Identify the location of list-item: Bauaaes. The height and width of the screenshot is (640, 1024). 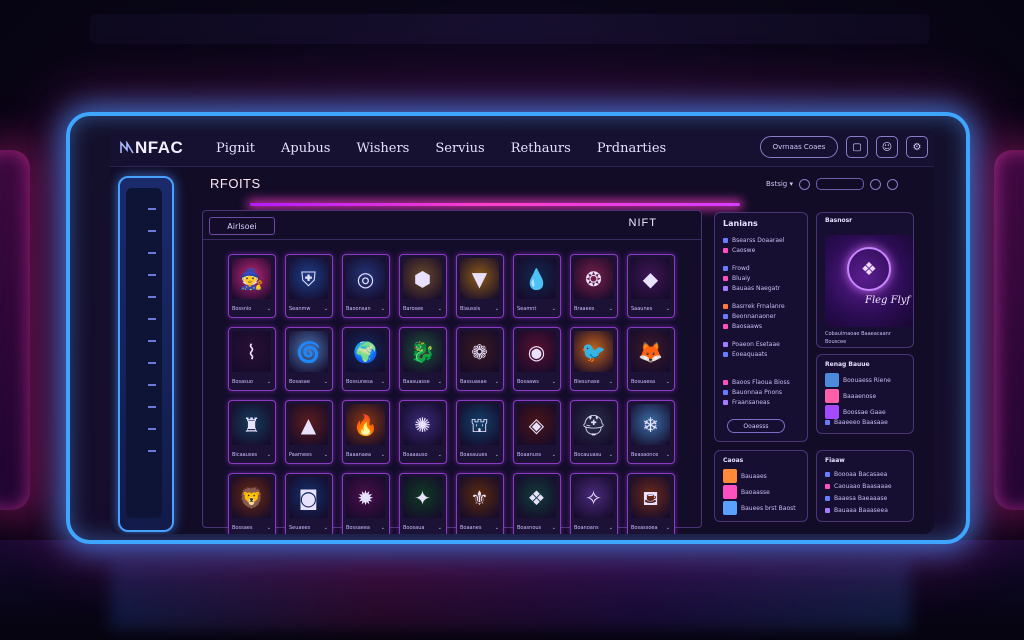
(745, 476).